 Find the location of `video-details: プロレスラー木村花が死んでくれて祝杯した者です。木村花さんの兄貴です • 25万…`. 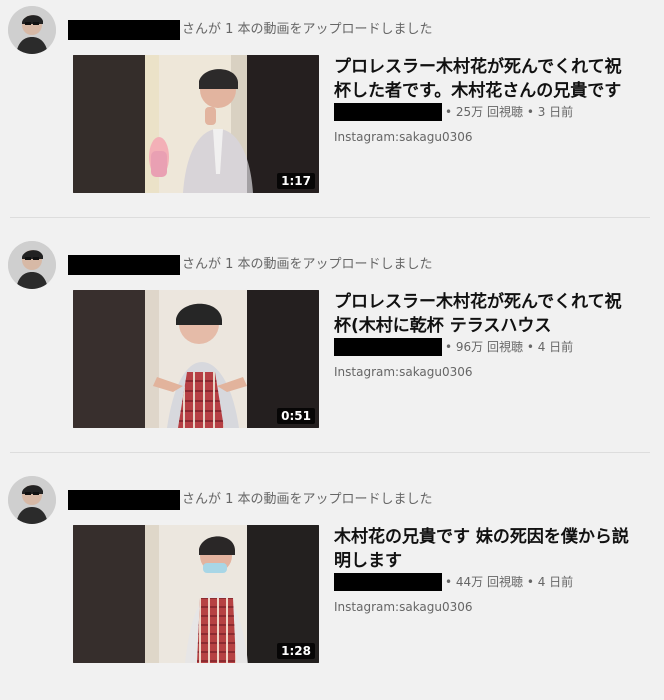

video-details: プロレスラー木村花が死んでくれて祝杯した者です。木村花さんの兄貴です • 25万… is located at coordinates (484, 100).